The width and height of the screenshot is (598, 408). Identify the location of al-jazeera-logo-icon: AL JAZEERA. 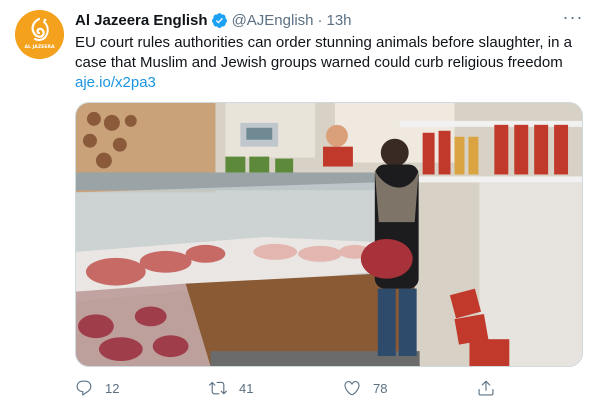
(39, 34).